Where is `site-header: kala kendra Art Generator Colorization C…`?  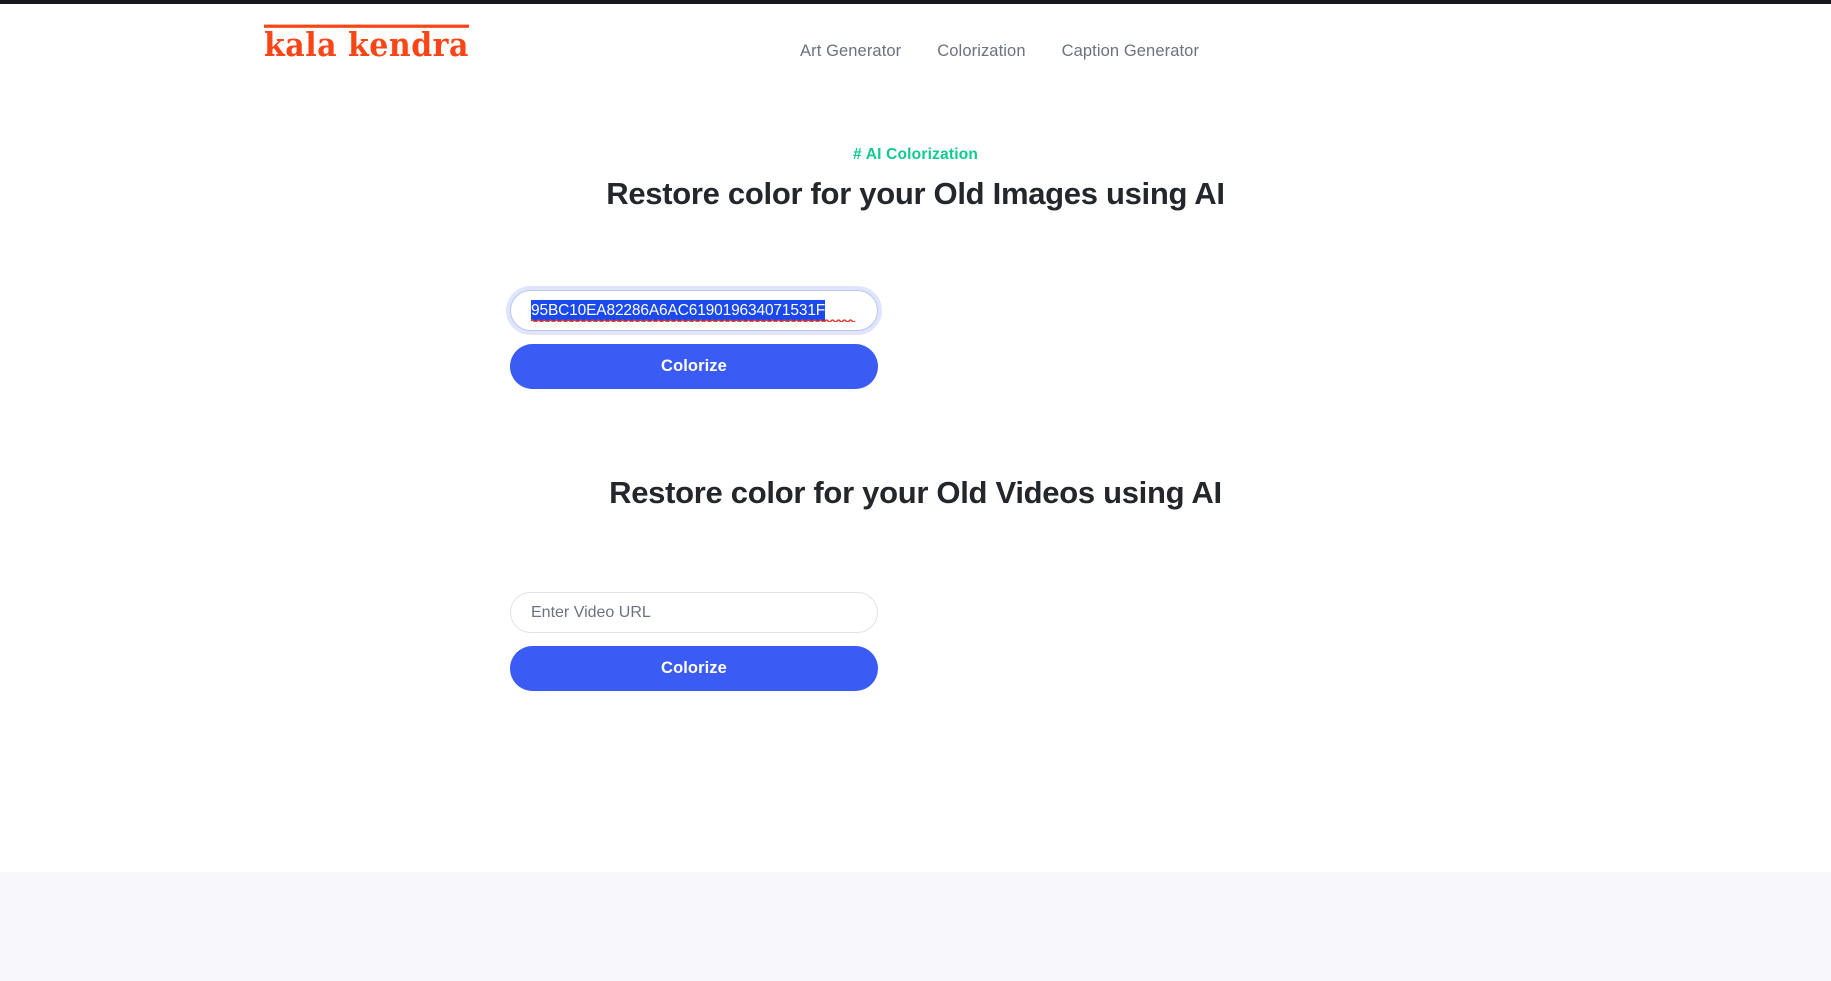
site-header: kala kendra Art Generator Colorization C… is located at coordinates (915, 48).